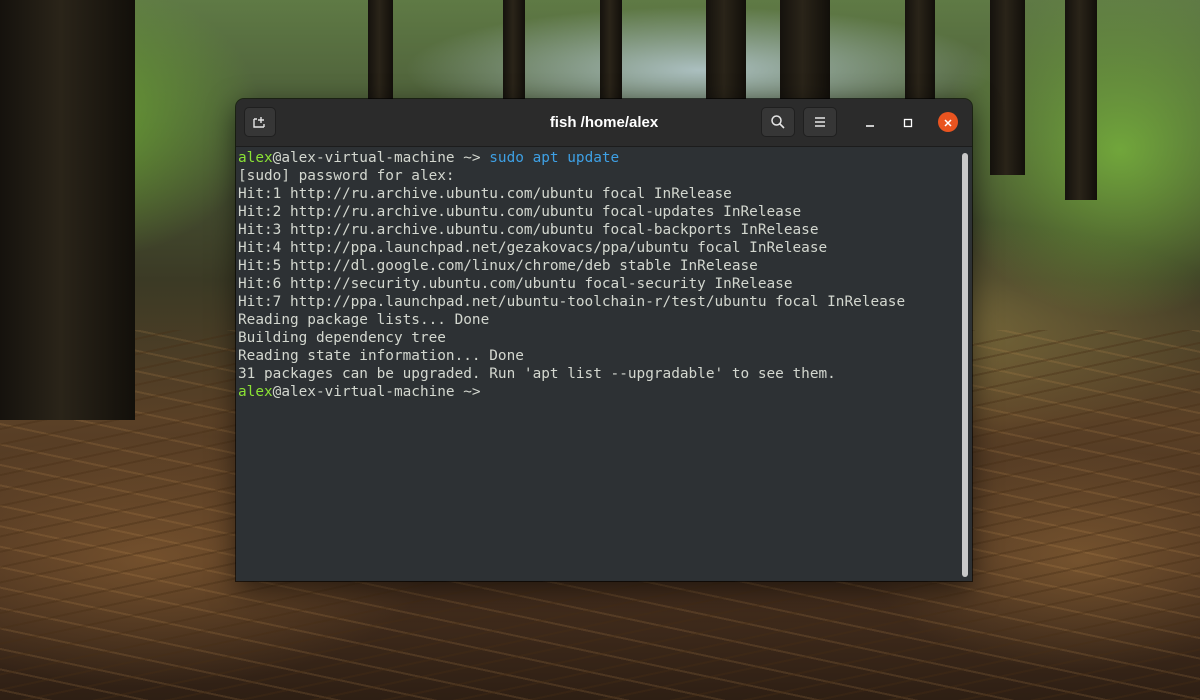 This screenshot has width=1200, height=700. What do you see at coordinates (604, 123) in the screenshot?
I see `title-bar: fish /home/alex` at bounding box center [604, 123].